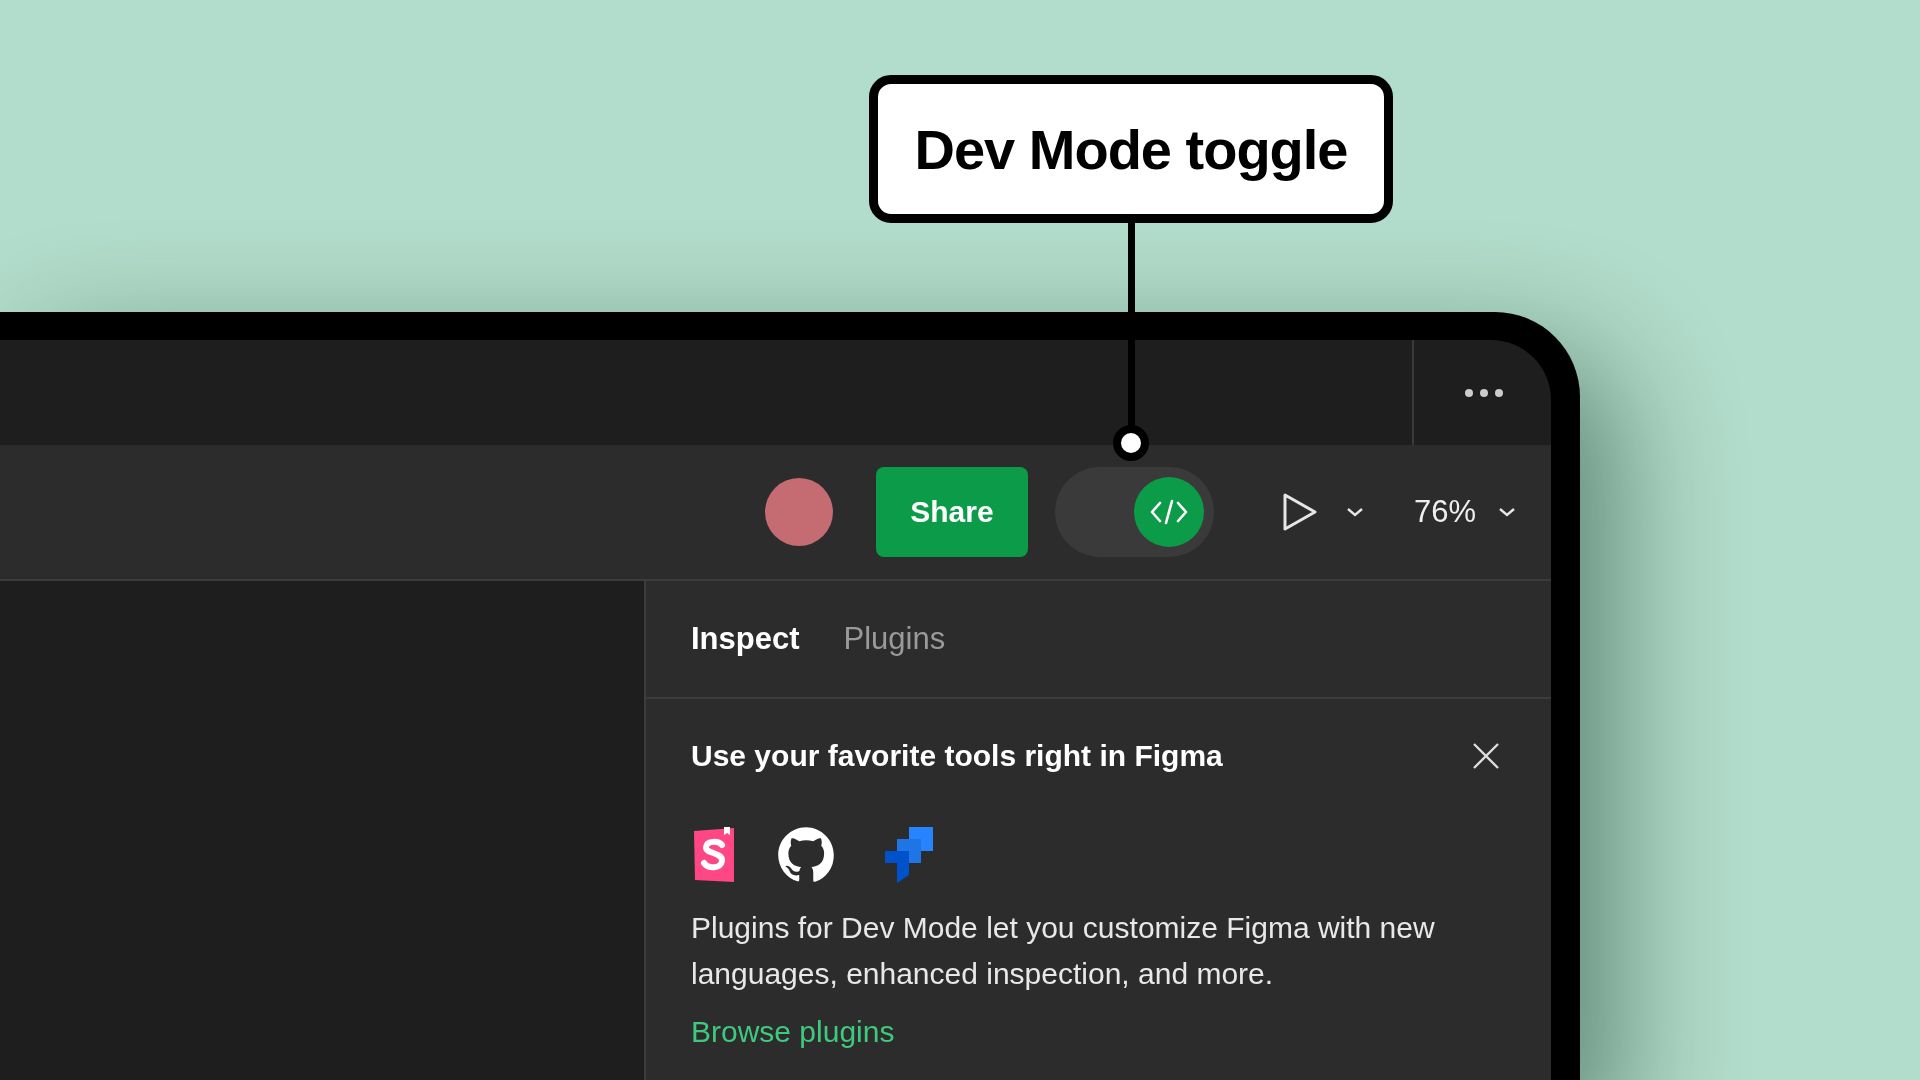 The image size is (1920, 1080). Describe the element at coordinates (793, 1031) in the screenshot. I see `browse-plugins-link: Browse plugins` at that location.